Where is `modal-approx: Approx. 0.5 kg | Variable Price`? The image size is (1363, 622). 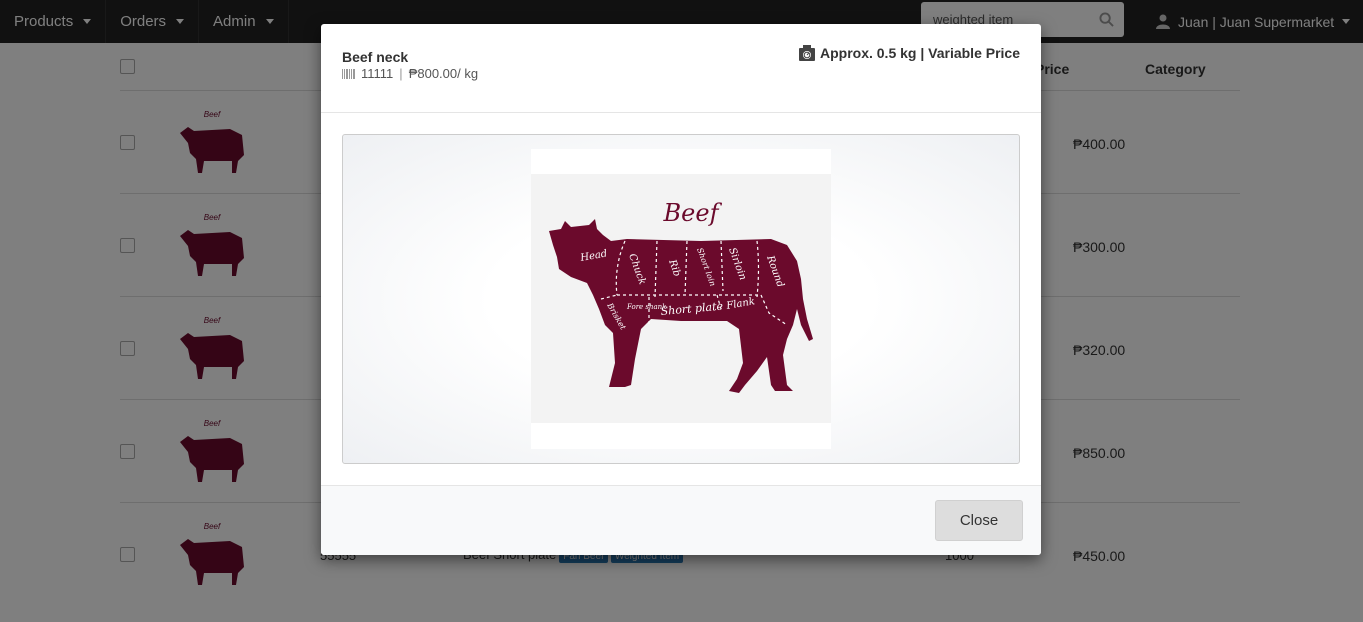
modal-approx: Approx. 0.5 kg | Variable Price is located at coordinates (909, 53).